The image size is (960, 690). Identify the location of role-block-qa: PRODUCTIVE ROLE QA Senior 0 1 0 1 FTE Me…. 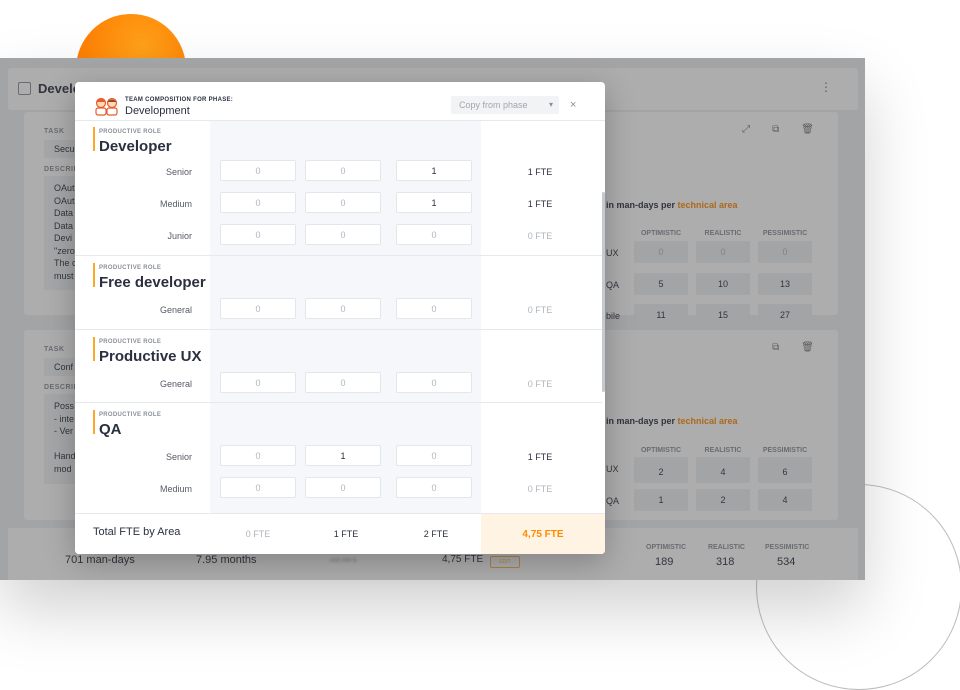
(338, 457).